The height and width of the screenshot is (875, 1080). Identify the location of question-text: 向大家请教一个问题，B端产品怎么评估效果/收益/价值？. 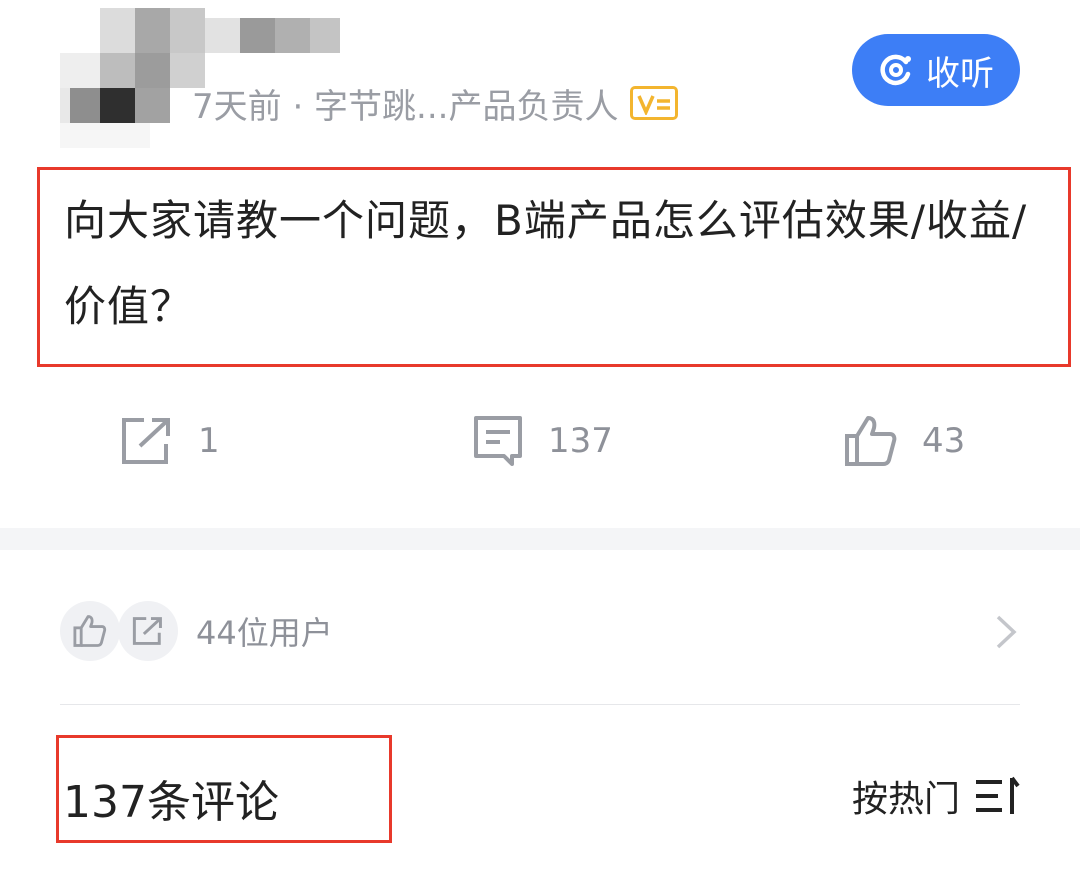
(546, 263).